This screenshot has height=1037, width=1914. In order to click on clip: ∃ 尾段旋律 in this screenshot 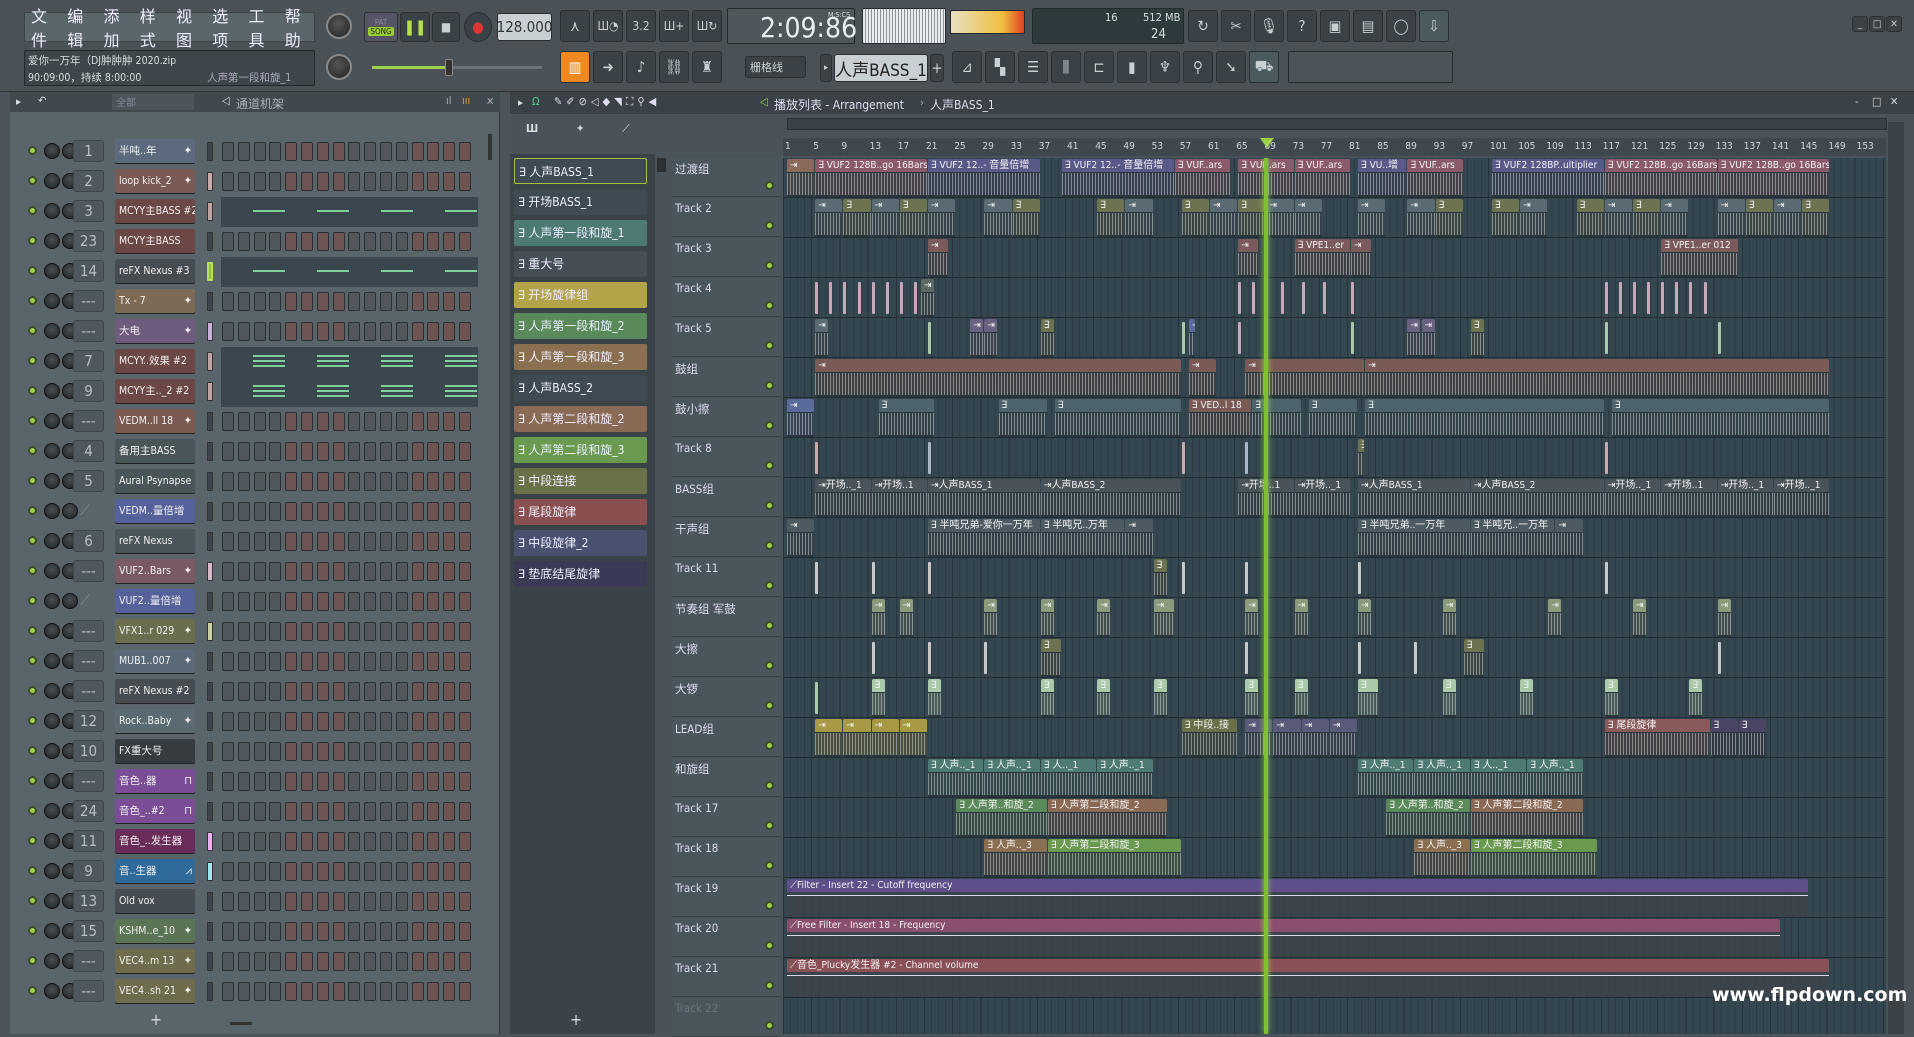, I will do `click(1657, 738)`.